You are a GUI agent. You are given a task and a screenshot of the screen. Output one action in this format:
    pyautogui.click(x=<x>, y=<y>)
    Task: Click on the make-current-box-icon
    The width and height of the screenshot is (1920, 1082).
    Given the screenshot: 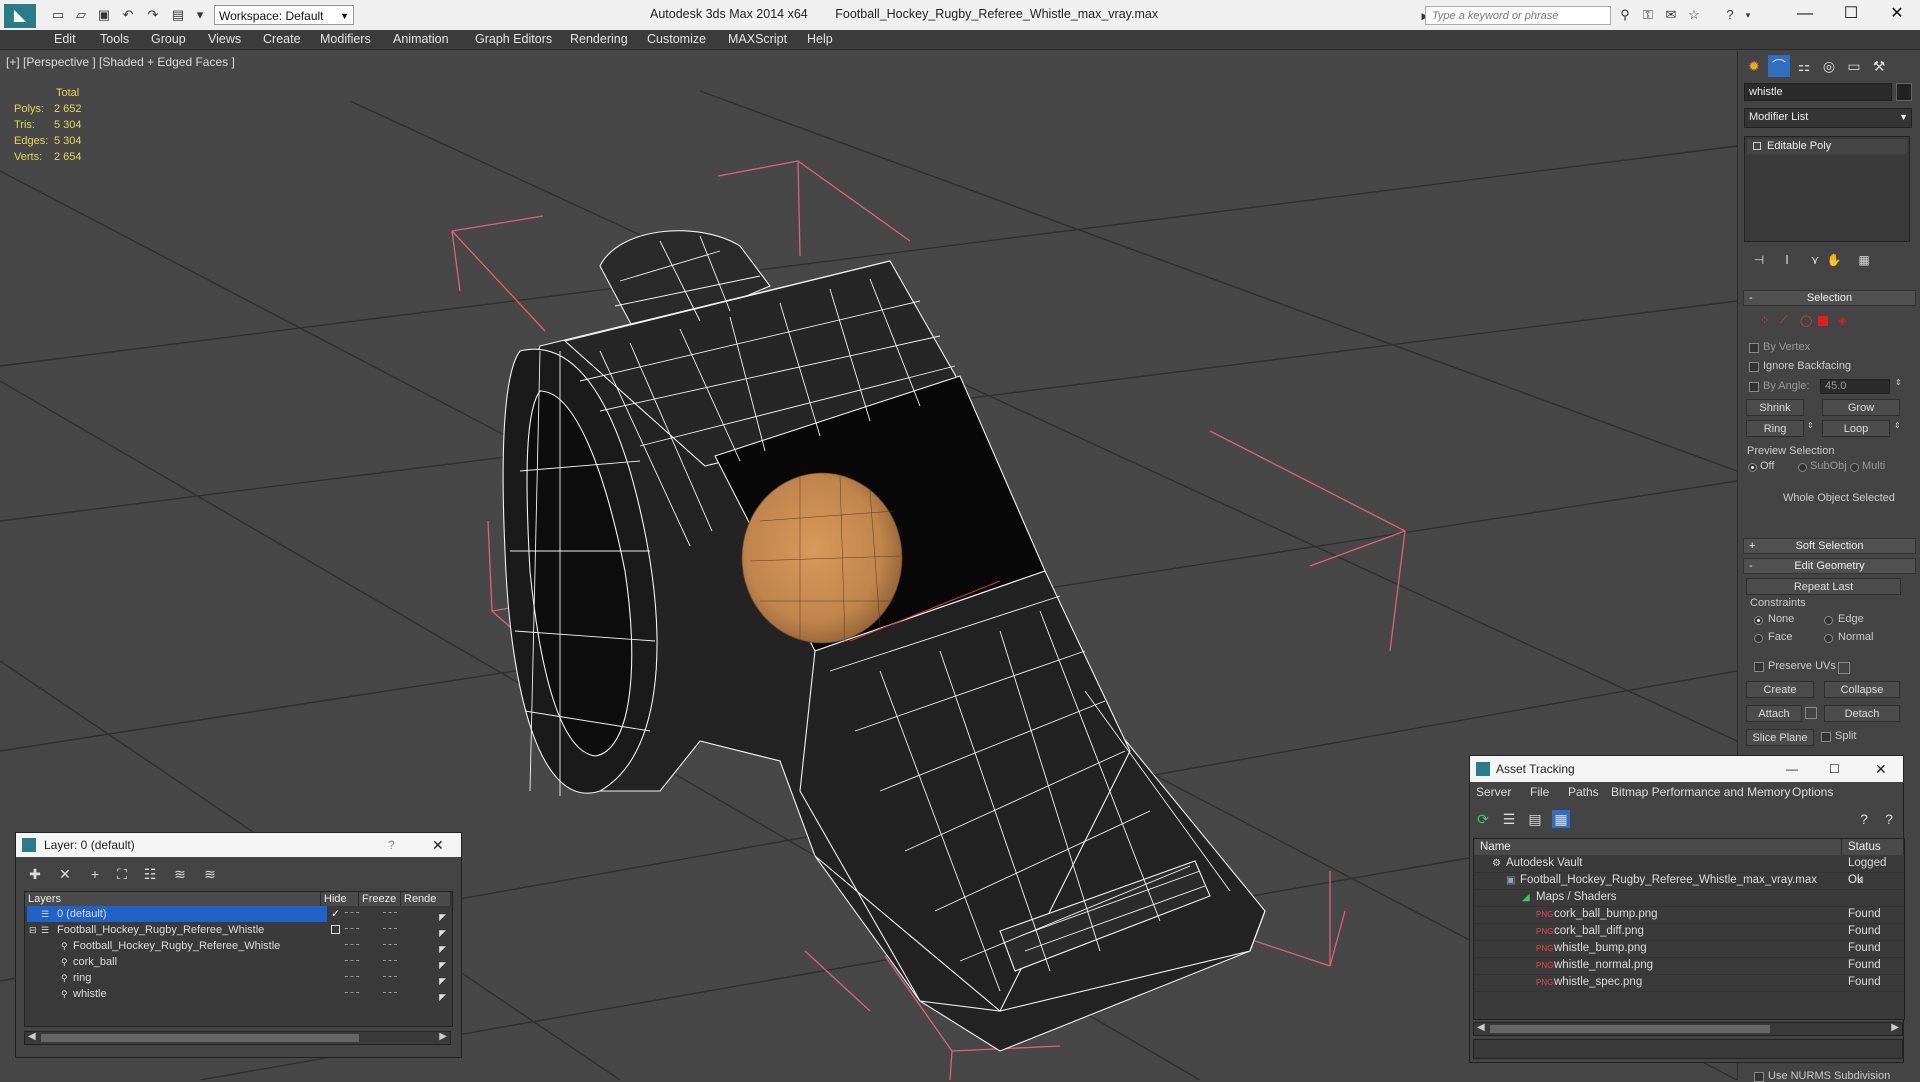 What is the action you would take?
    pyautogui.click(x=335, y=929)
    